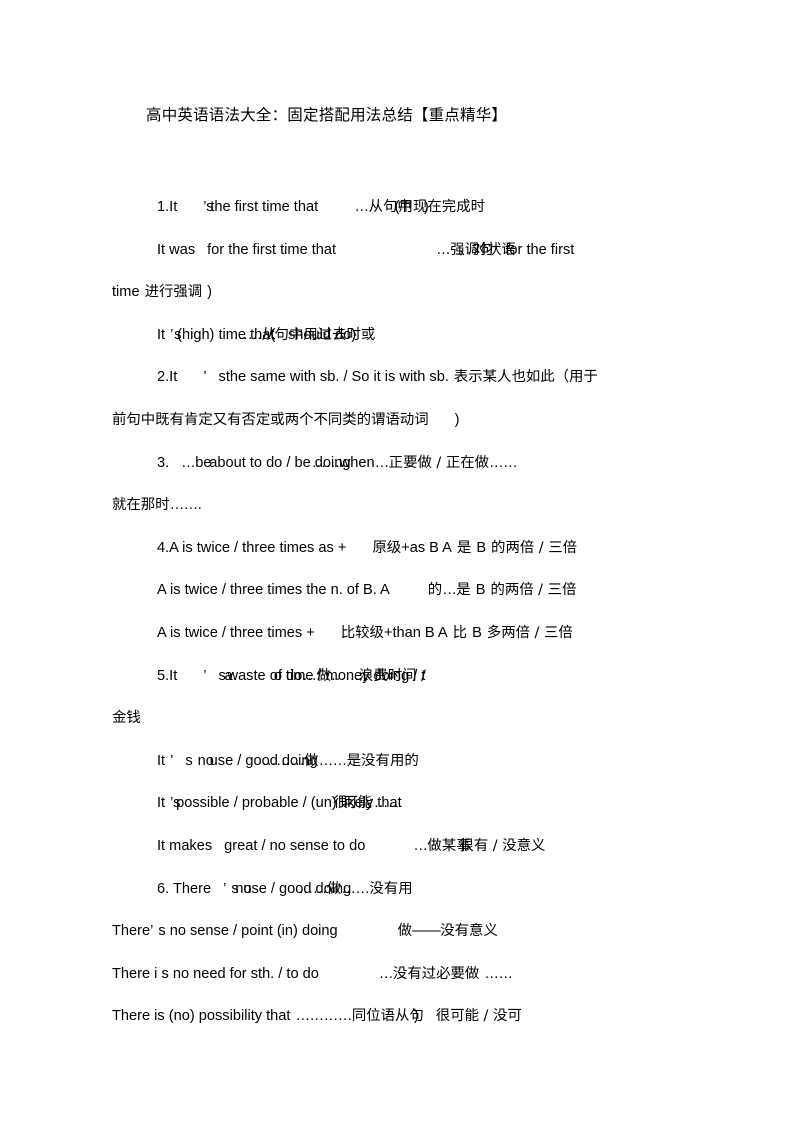 The height and width of the screenshot is (1132, 800). I want to click on line-run: There, so click(131, 931).